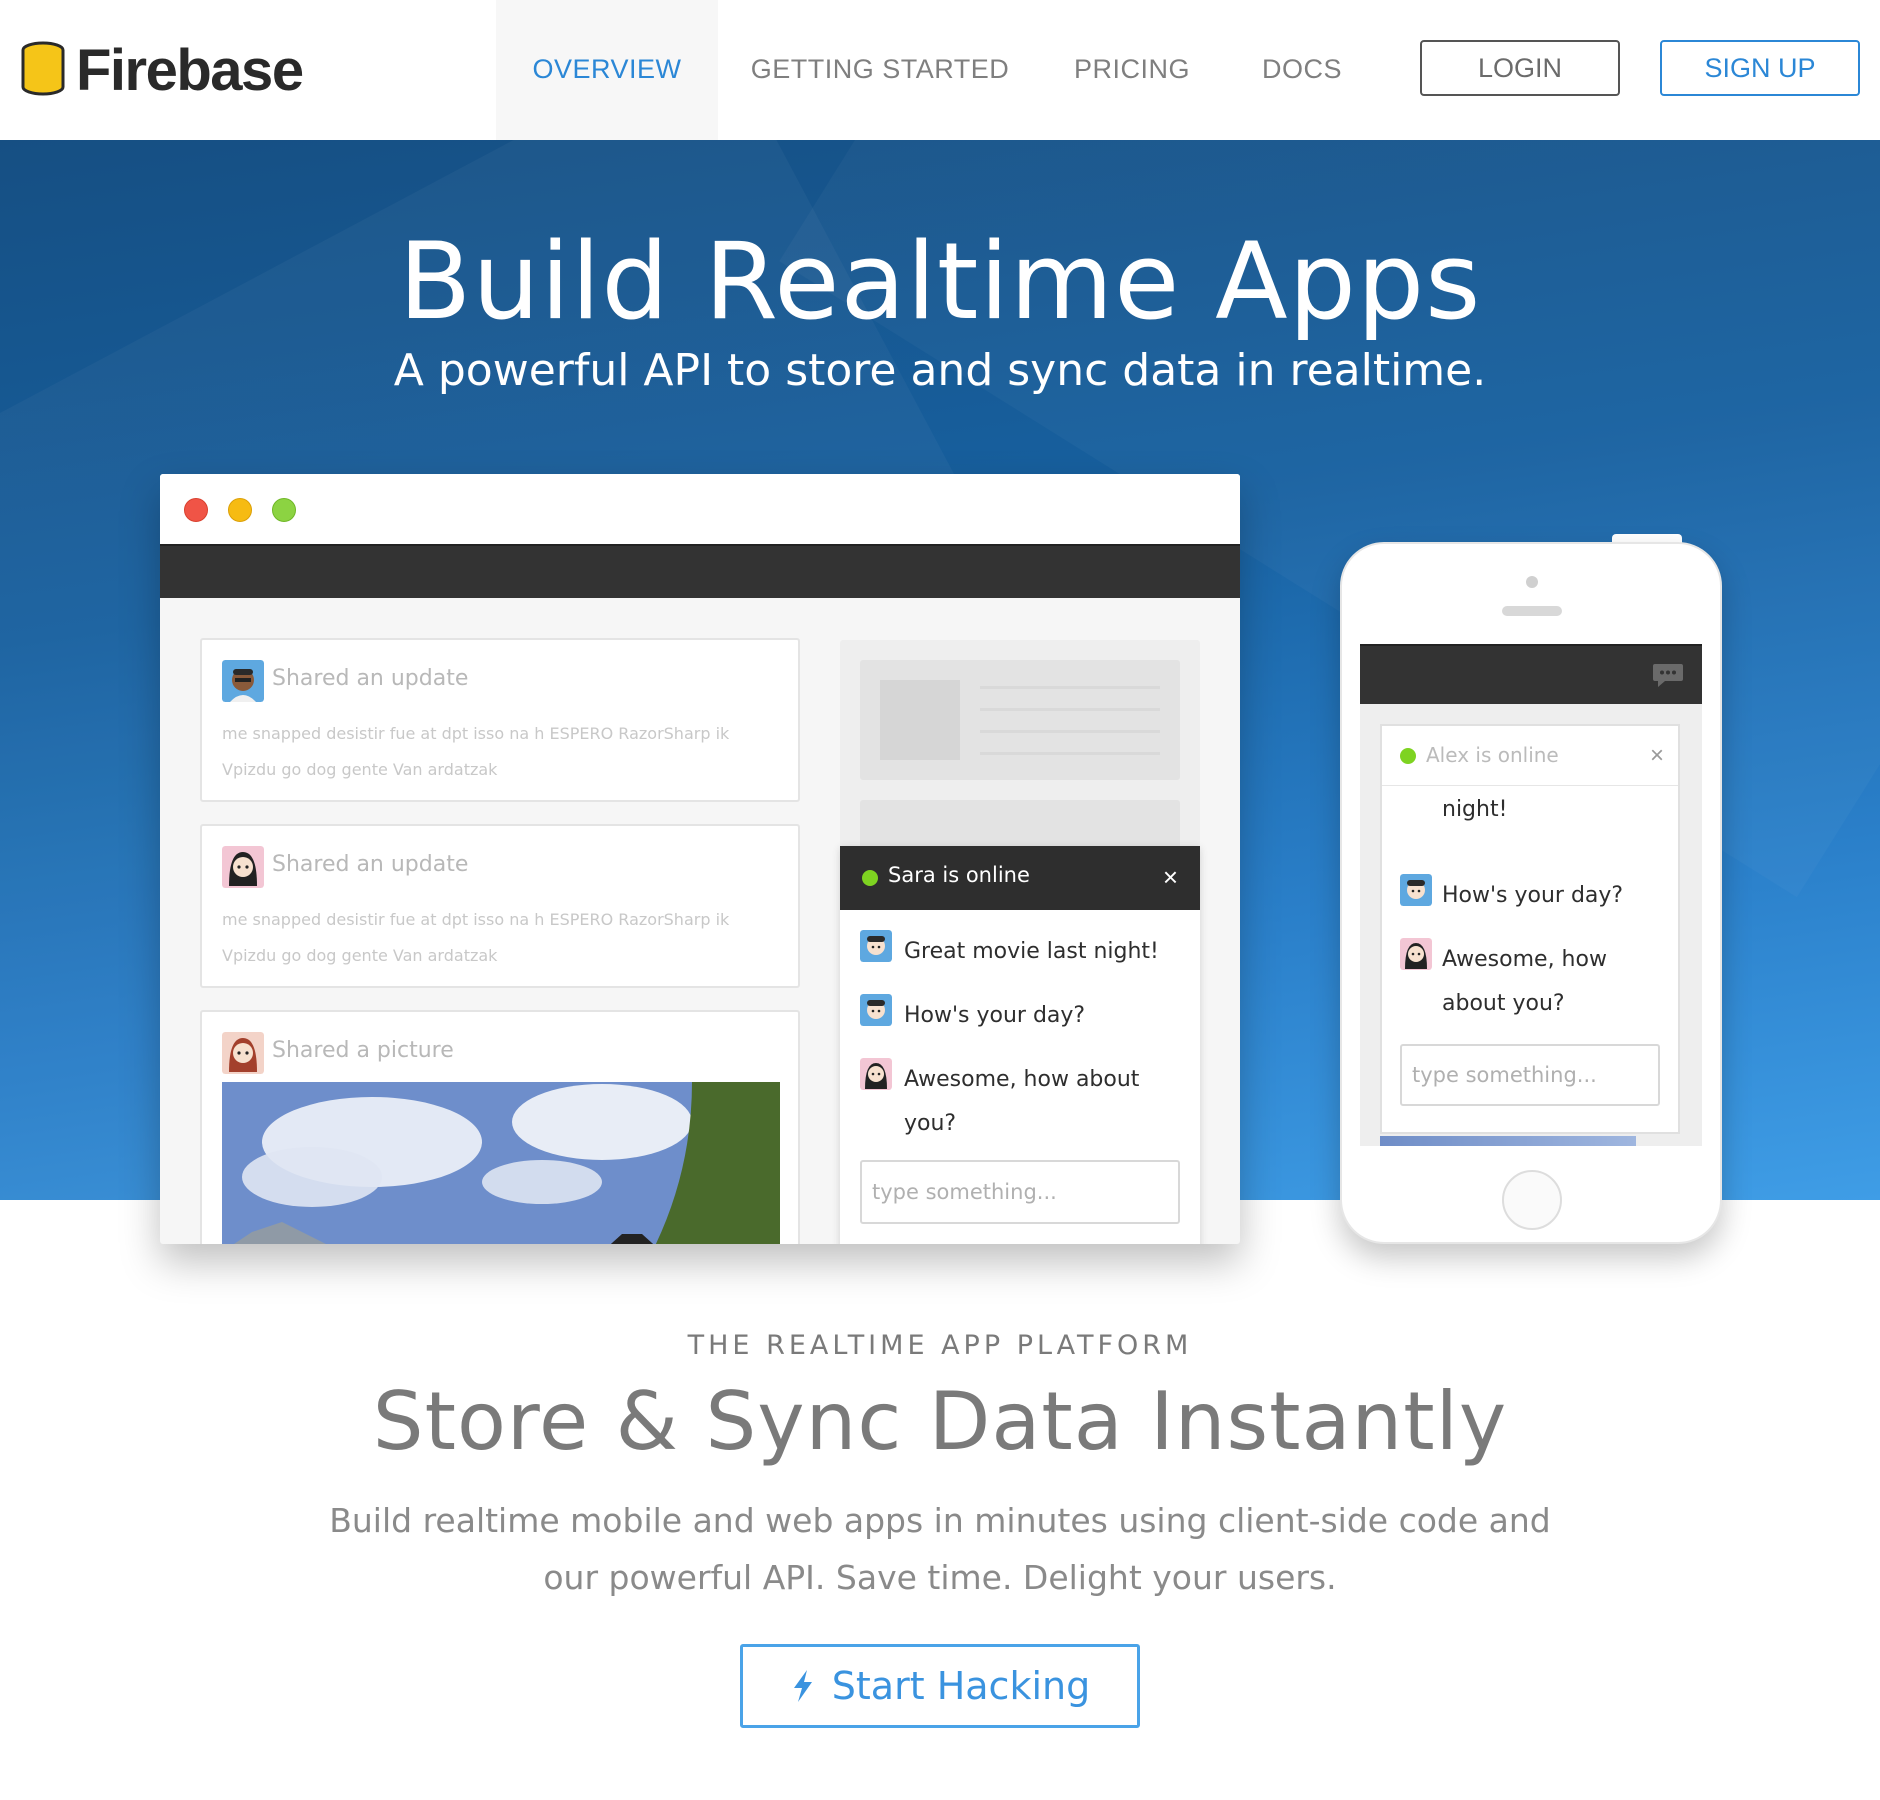 The width and height of the screenshot is (1880, 1800). What do you see at coordinates (1760, 68) in the screenshot?
I see `signup-button: SIGN UP` at bounding box center [1760, 68].